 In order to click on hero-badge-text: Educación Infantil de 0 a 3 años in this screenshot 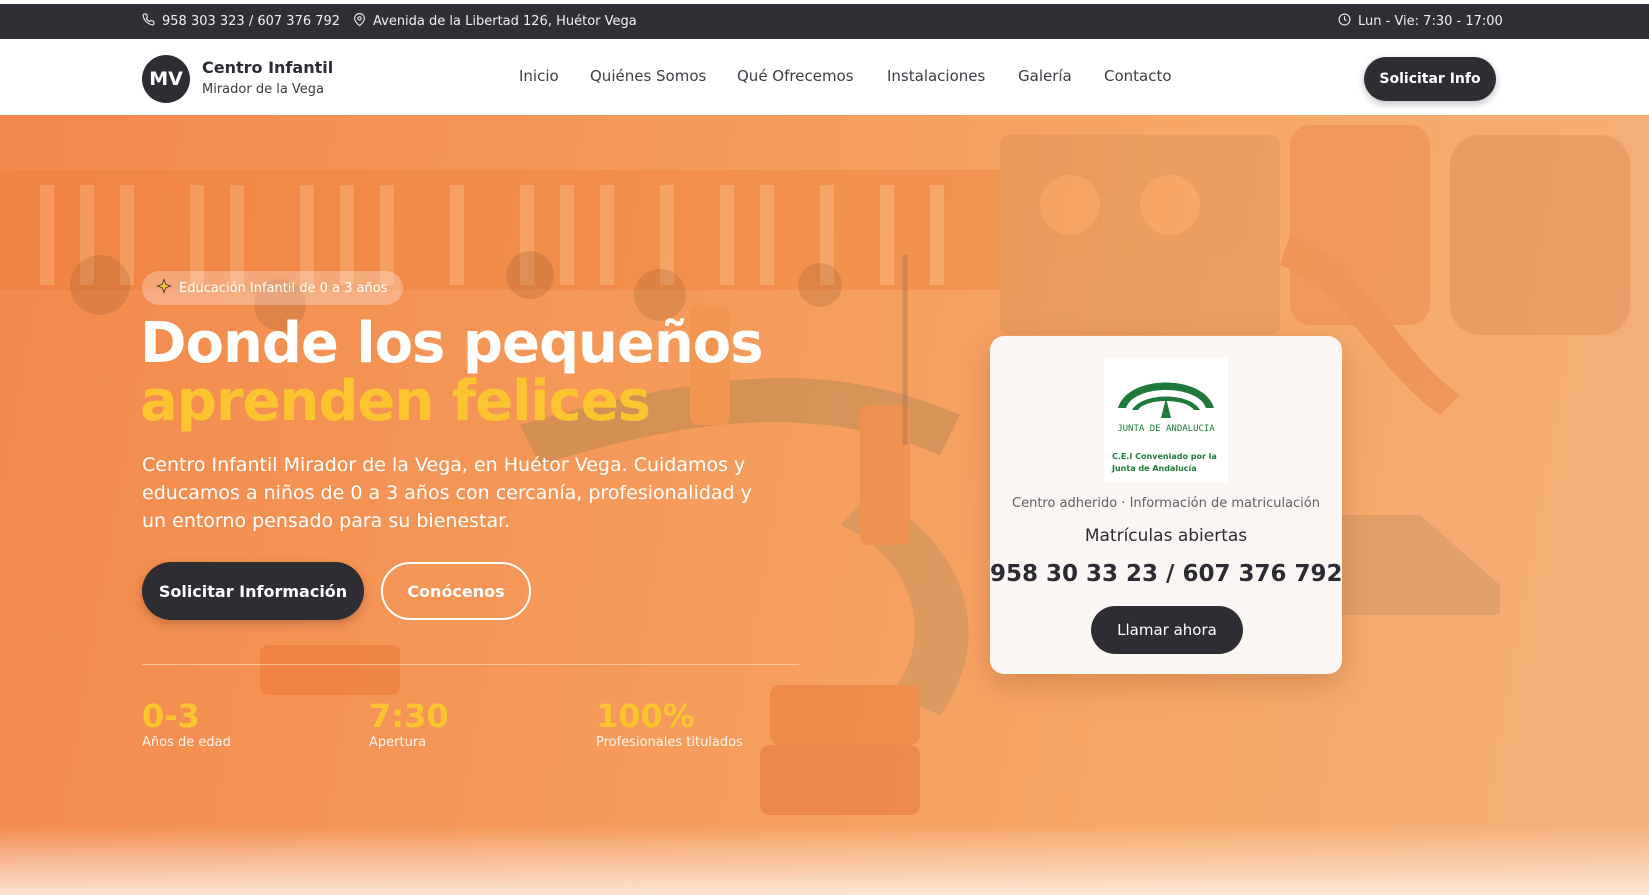, I will do `click(283, 288)`.